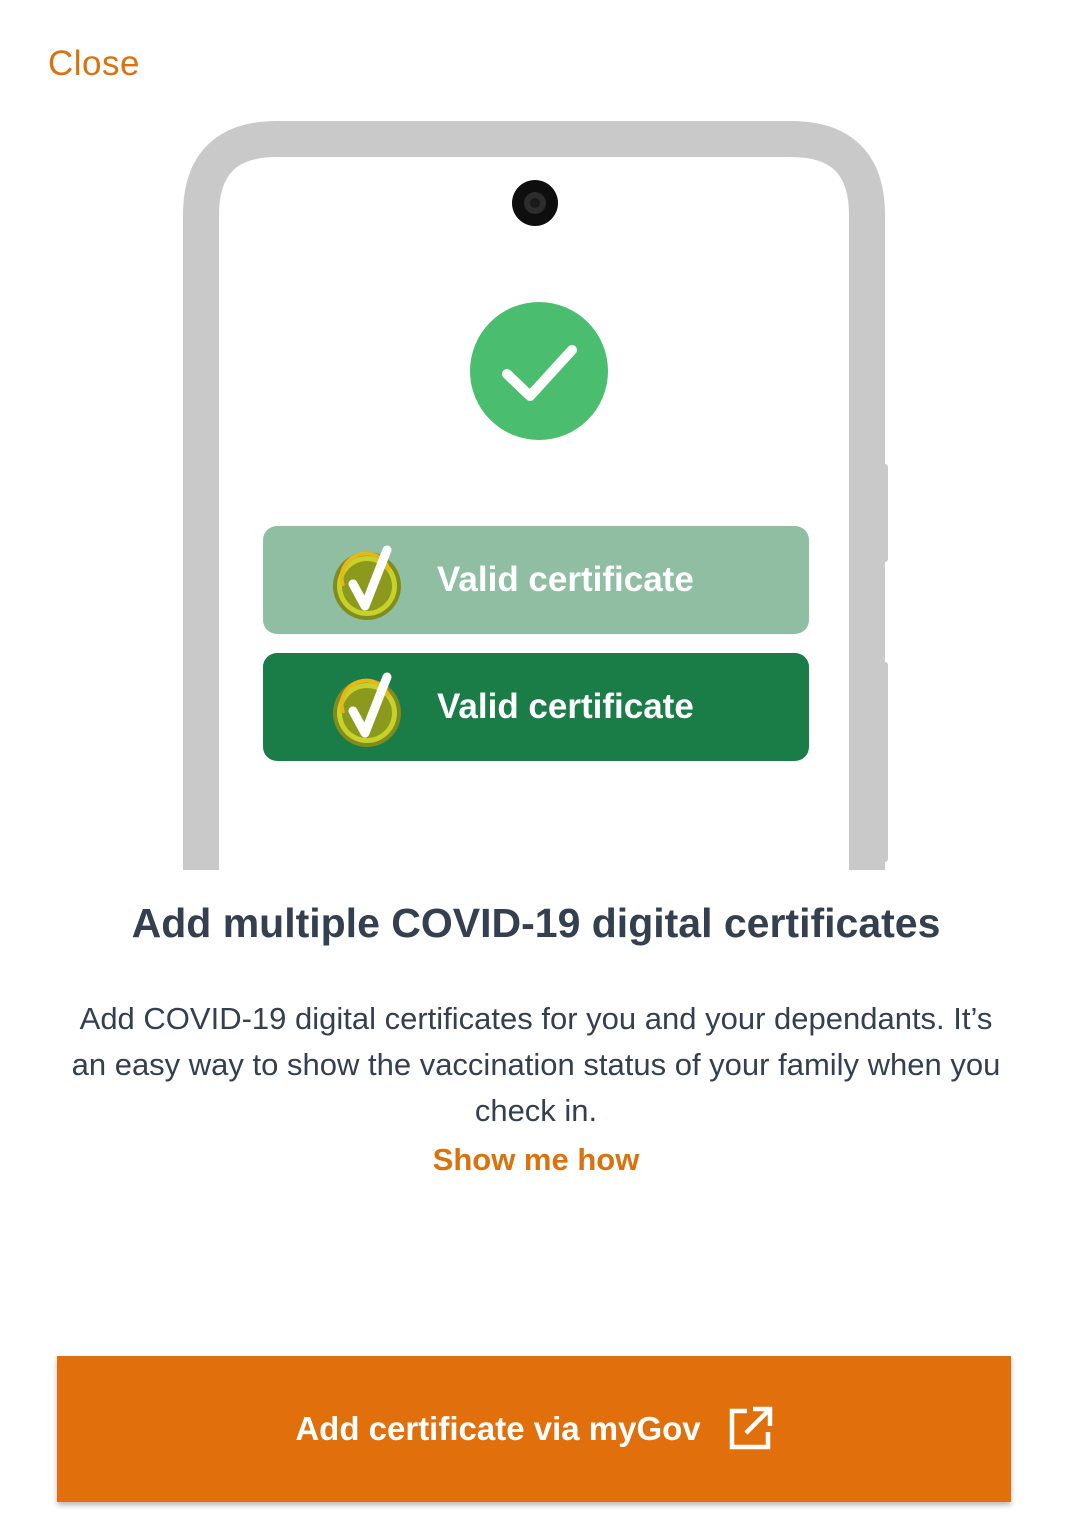 The width and height of the screenshot is (1072, 1536). What do you see at coordinates (750, 1428) in the screenshot?
I see `external-link-icon` at bounding box center [750, 1428].